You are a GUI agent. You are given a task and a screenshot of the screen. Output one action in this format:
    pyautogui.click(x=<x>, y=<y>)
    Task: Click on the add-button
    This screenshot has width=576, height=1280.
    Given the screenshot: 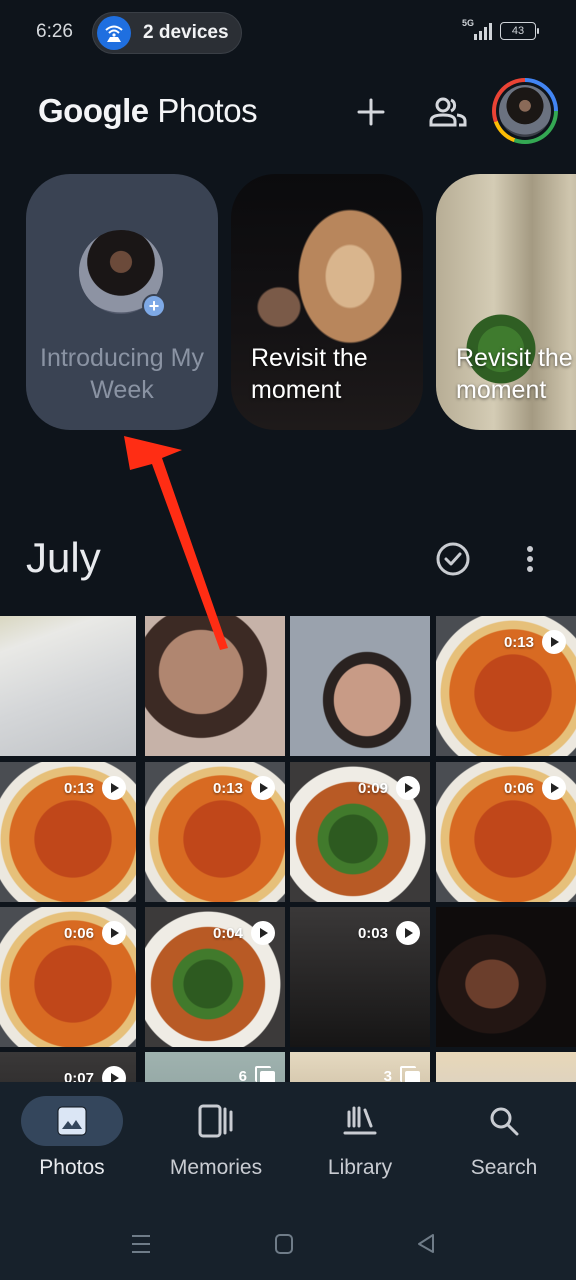 What is the action you would take?
    pyautogui.click(x=371, y=112)
    